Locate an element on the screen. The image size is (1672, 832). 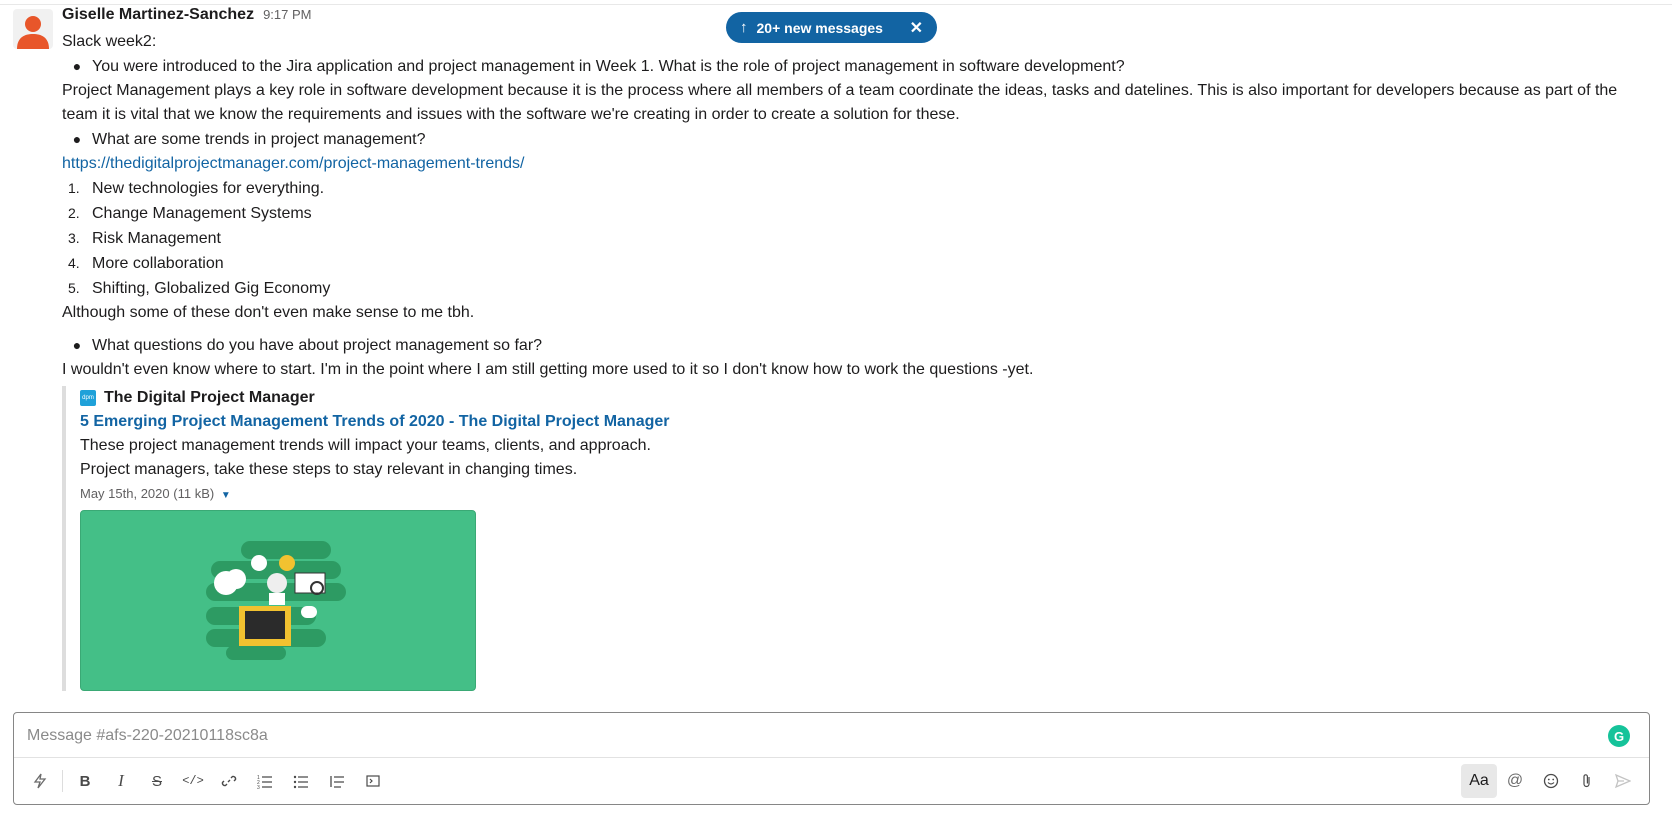
svg-text: 3 is located at coordinates (258, 787).